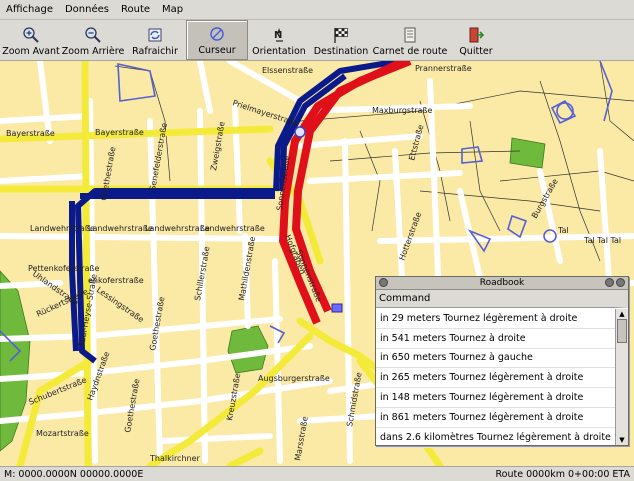 The image size is (634, 481). I want to click on label-taltaltal: Tal Tal Tal, so click(602, 240).